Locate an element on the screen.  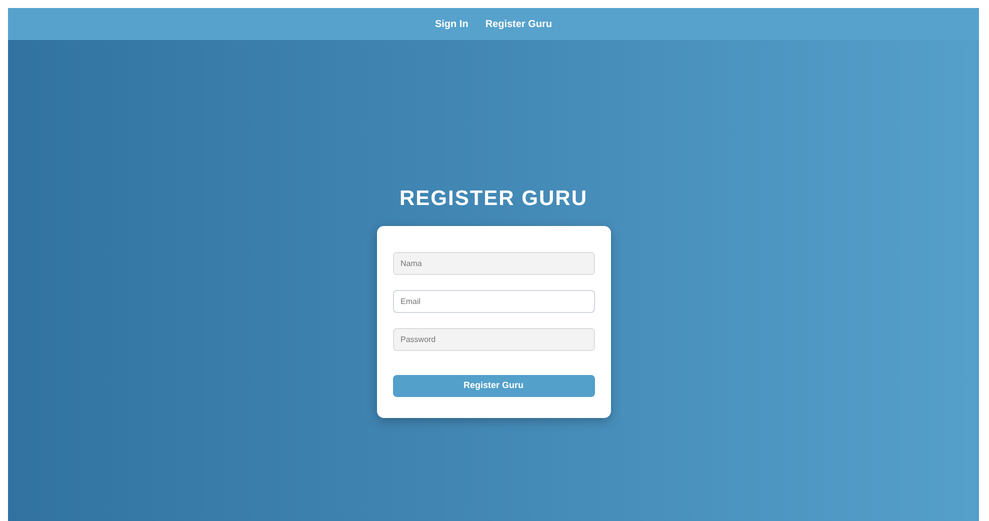
nav-link: Register Guru is located at coordinates (518, 24).